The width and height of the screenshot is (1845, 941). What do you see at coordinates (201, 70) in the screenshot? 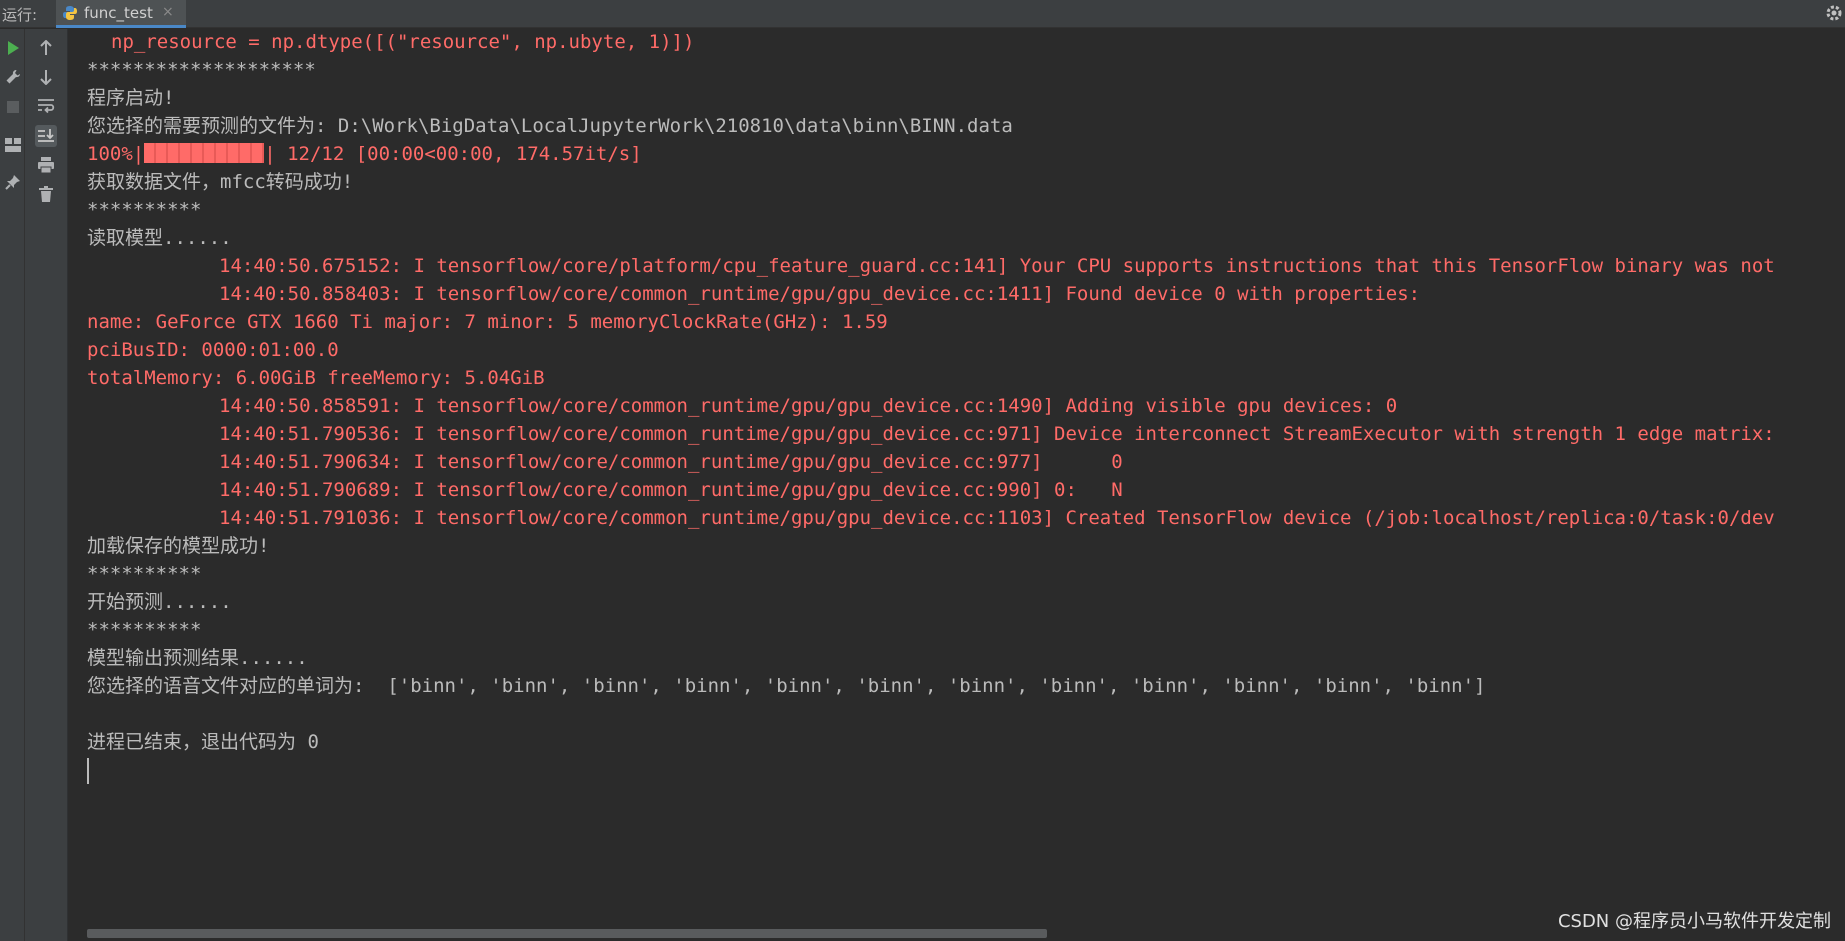
I see `console-line: ********************` at bounding box center [201, 70].